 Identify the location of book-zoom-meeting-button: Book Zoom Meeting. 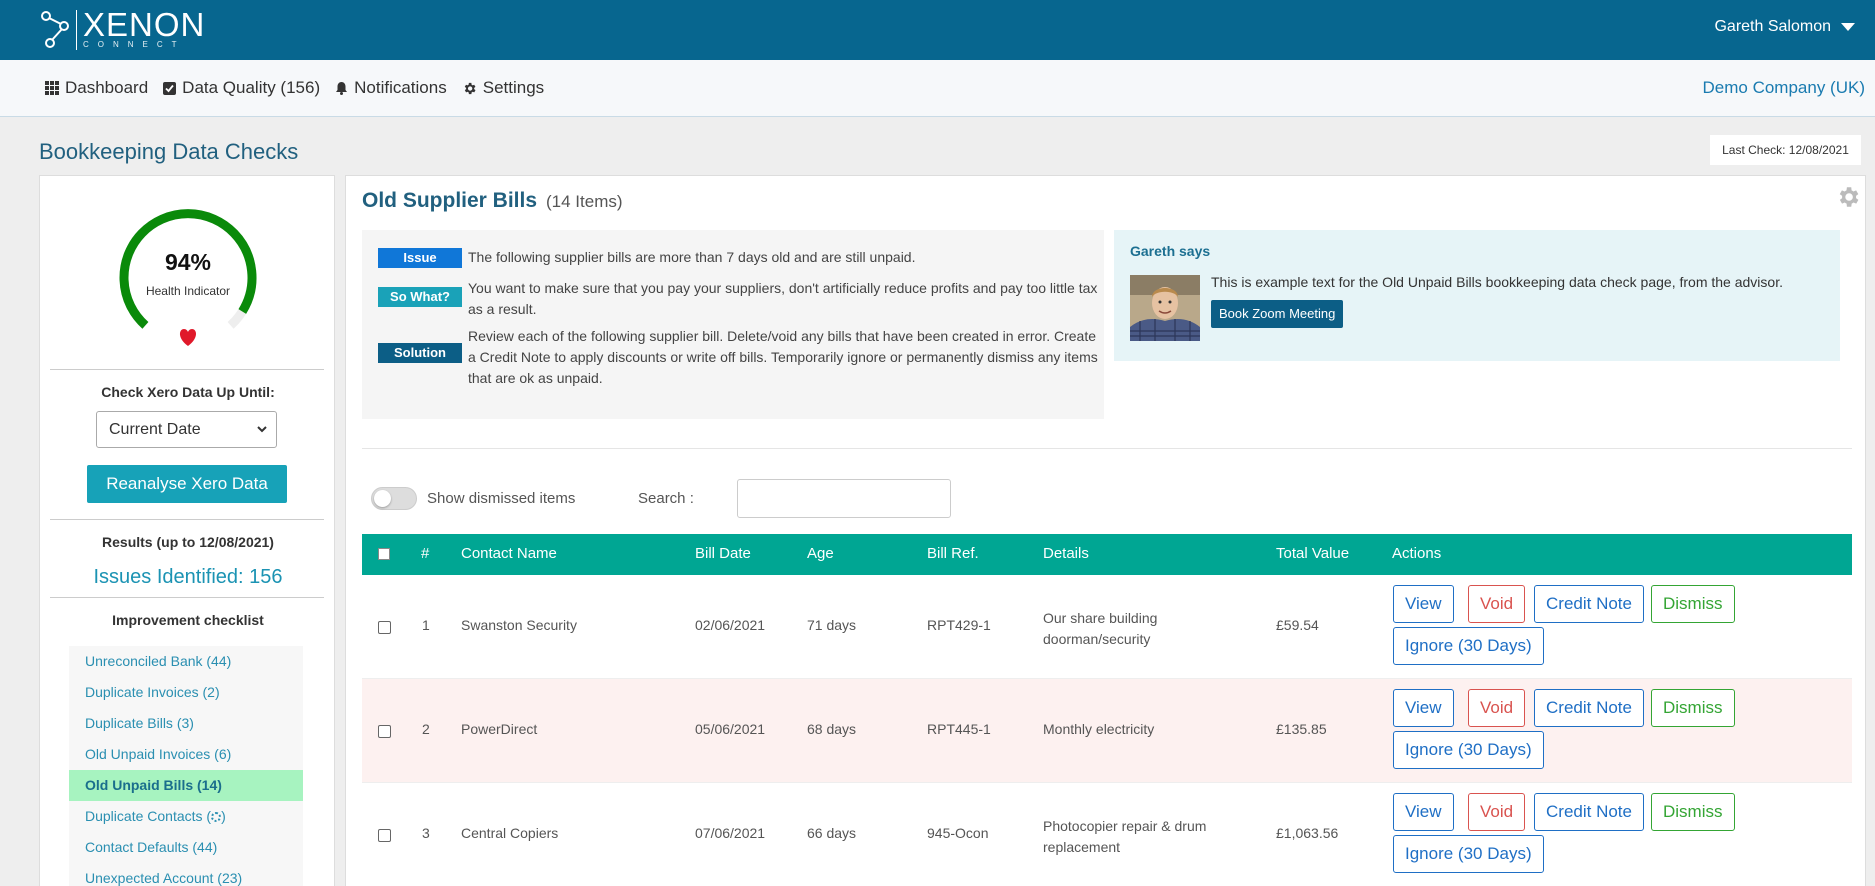
(1277, 314).